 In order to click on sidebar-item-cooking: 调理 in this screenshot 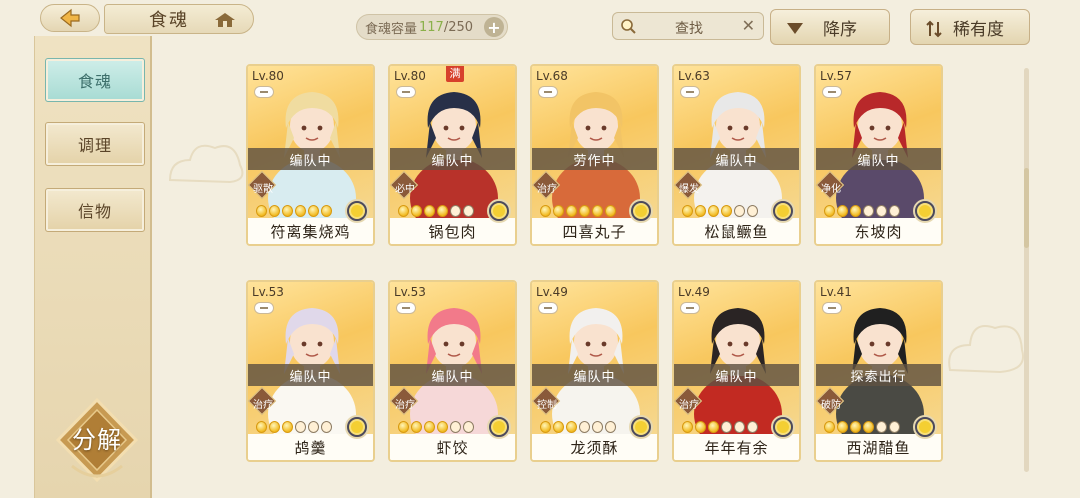, I will do `click(95, 144)`.